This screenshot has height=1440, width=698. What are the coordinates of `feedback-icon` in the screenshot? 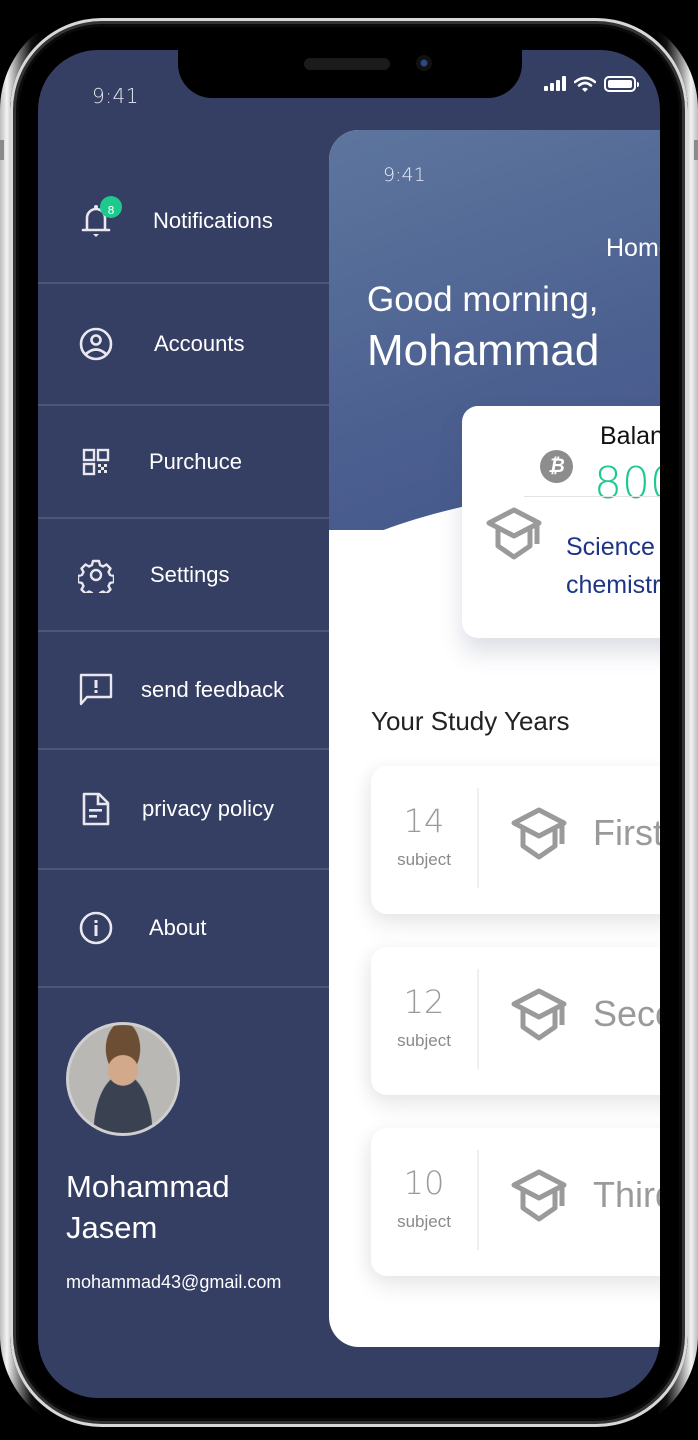 It's located at (96, 690).